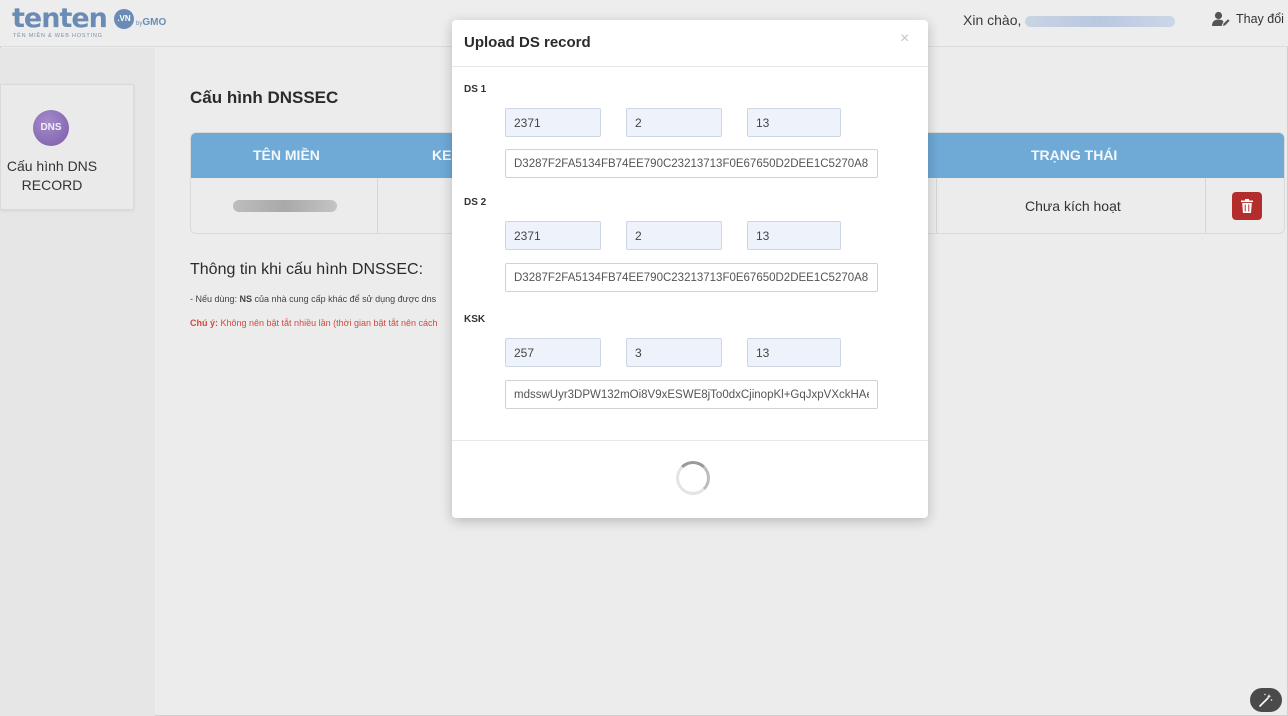  What do you see at coordinates (690, 440) in the screenshot?
I see `modal-footer-divider` at bounding box center [690, 440].